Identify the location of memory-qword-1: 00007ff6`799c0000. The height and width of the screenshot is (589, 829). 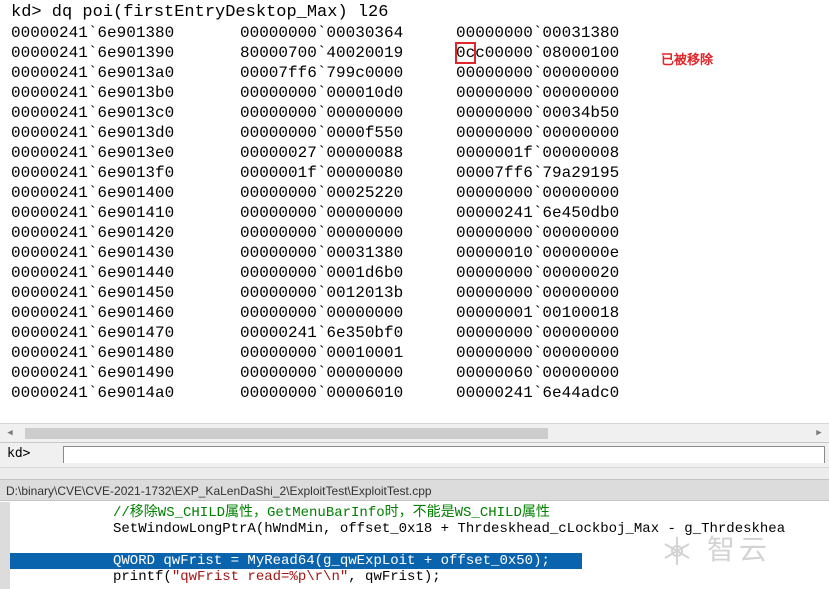
(322, 73).